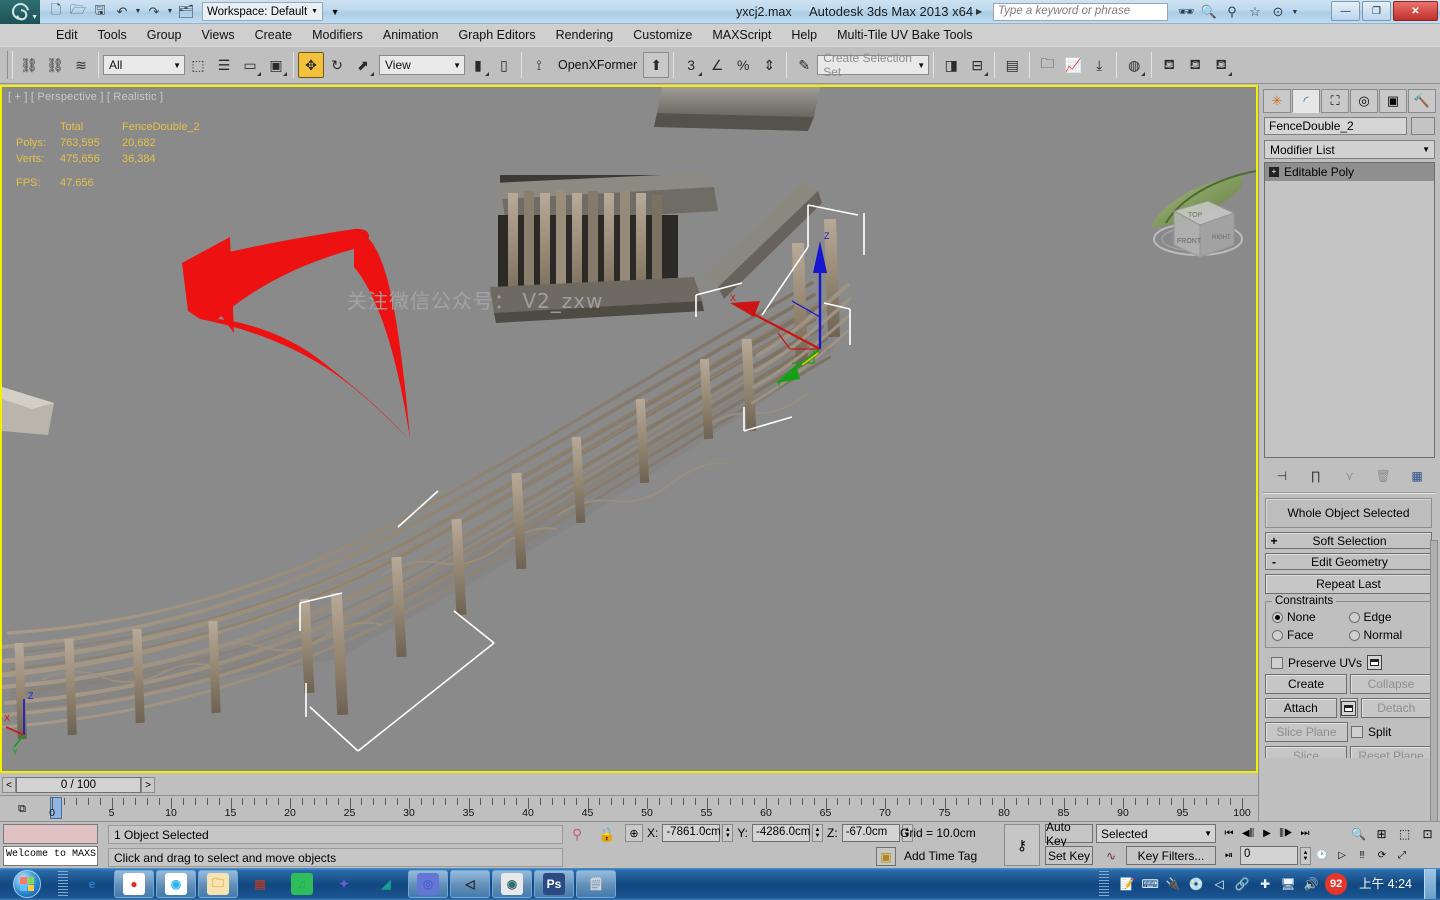 Image resolution: width=1440 pixels, height=900 pixels. I want to click on schematic-view-icon: ⤓, so click(1099, 65).